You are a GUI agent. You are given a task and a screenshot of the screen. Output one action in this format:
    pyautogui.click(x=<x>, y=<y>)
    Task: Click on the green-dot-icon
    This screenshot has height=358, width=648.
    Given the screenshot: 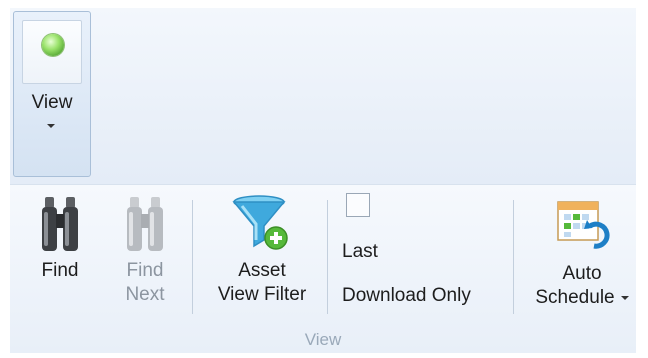 What is the action you would take?
    pyautogui.click(x=53, y=45)
    